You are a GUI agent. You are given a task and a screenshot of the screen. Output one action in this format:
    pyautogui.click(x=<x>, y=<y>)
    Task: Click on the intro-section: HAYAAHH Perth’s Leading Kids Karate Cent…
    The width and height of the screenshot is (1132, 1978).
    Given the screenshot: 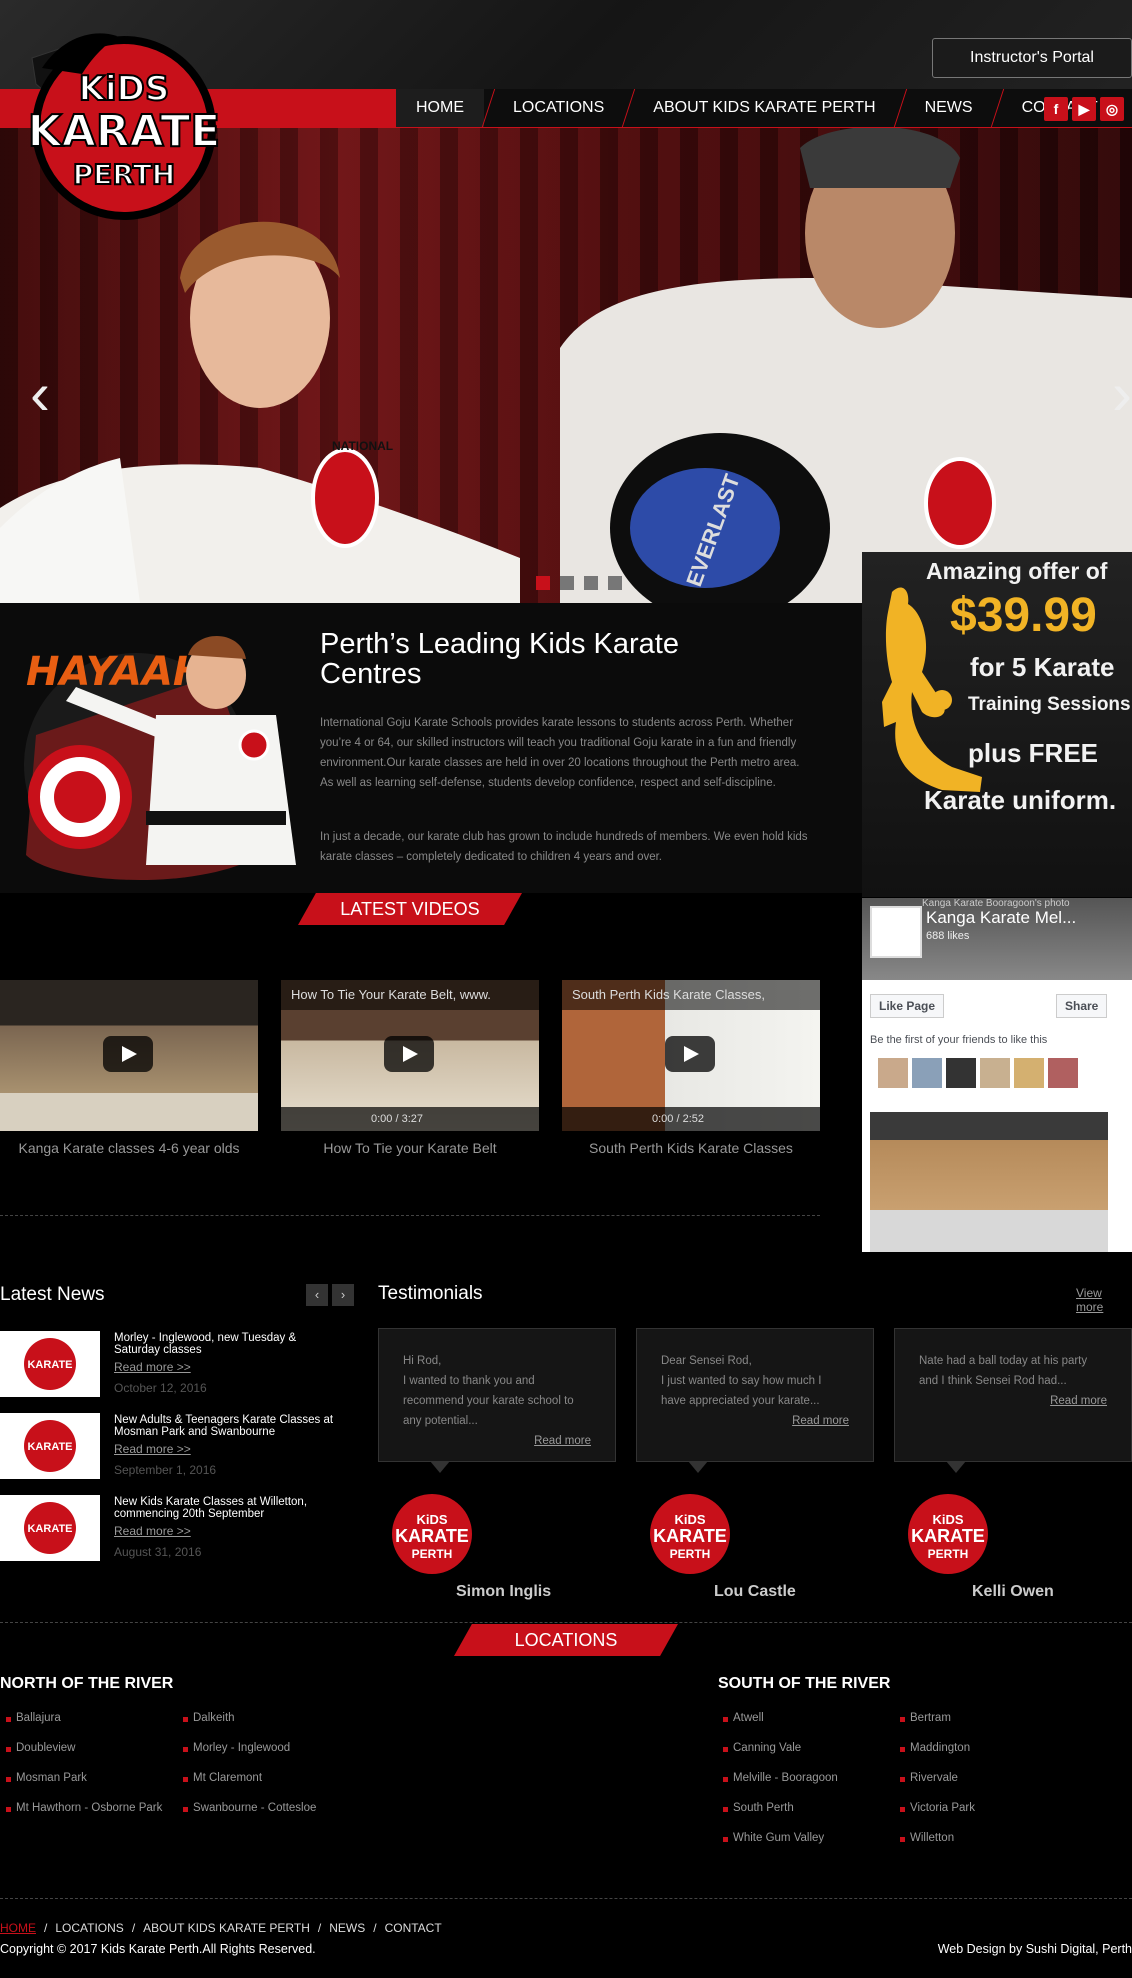 What is the action you would take?
    pyautogui.click(x=431, y=748)
    